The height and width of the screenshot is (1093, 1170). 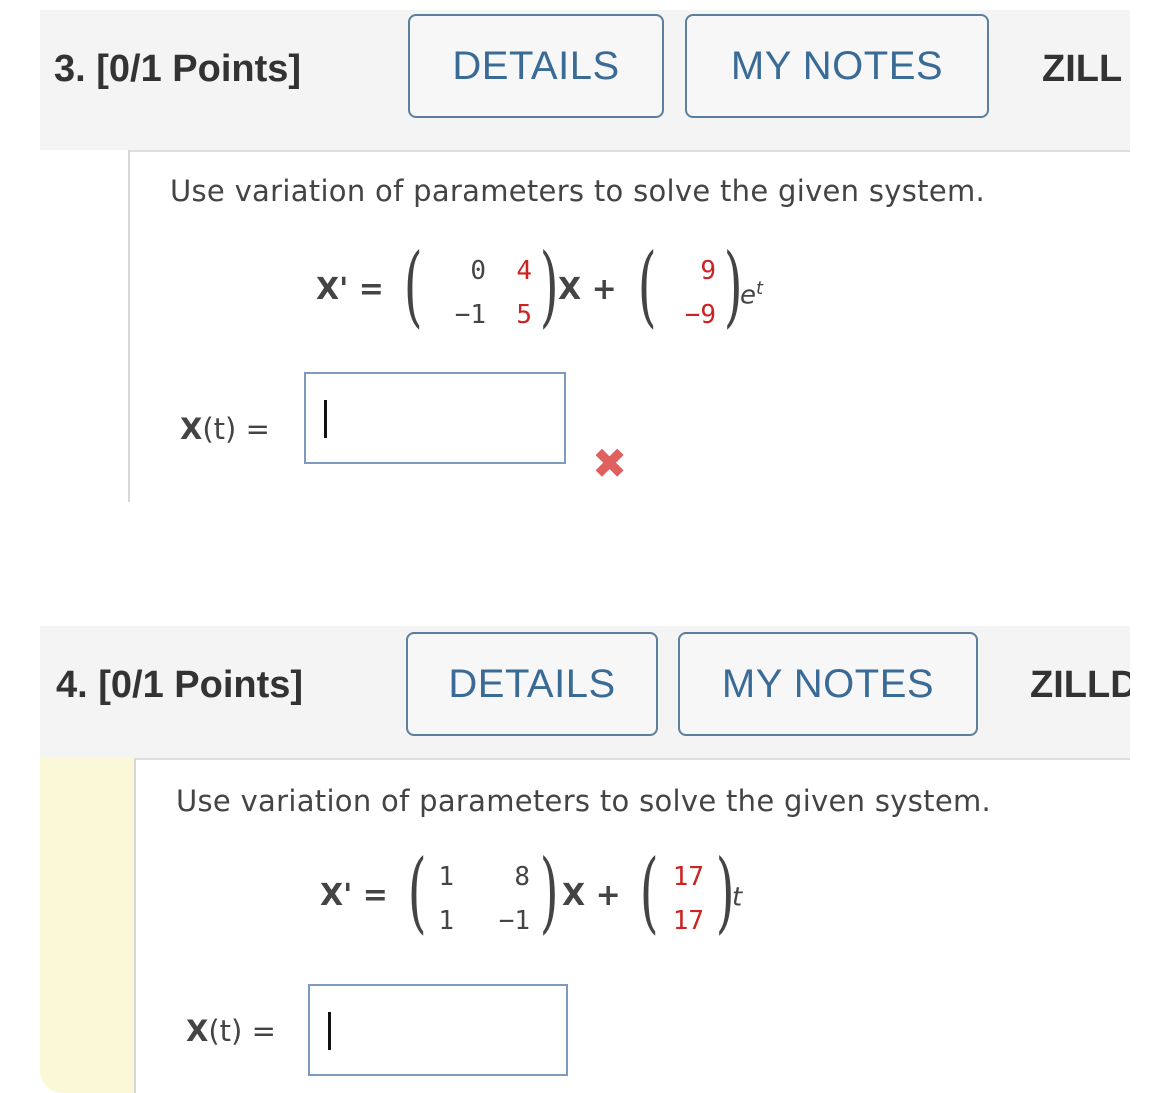 What do you see at coordinates (1080, 685) in the screenshot?
I see `textbook-source-label: ZILLD` at bounding box center [1080, 685].